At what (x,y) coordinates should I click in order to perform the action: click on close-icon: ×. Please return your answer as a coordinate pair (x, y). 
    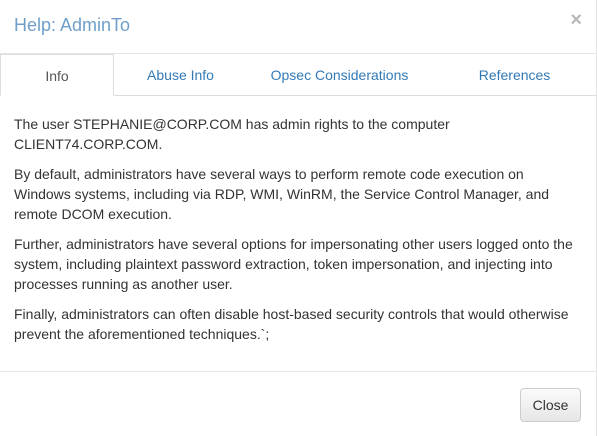
    Looking at the image, I should click on (576, 20).